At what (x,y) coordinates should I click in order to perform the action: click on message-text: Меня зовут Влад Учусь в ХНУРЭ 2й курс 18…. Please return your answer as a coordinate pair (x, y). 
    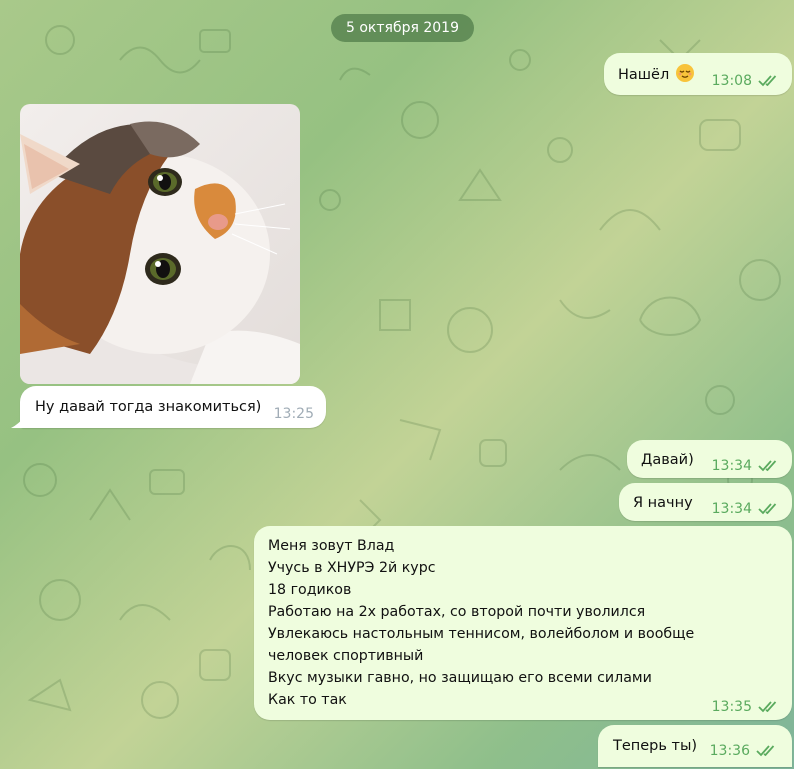
    Looking at the image, I should click on (481, 623).